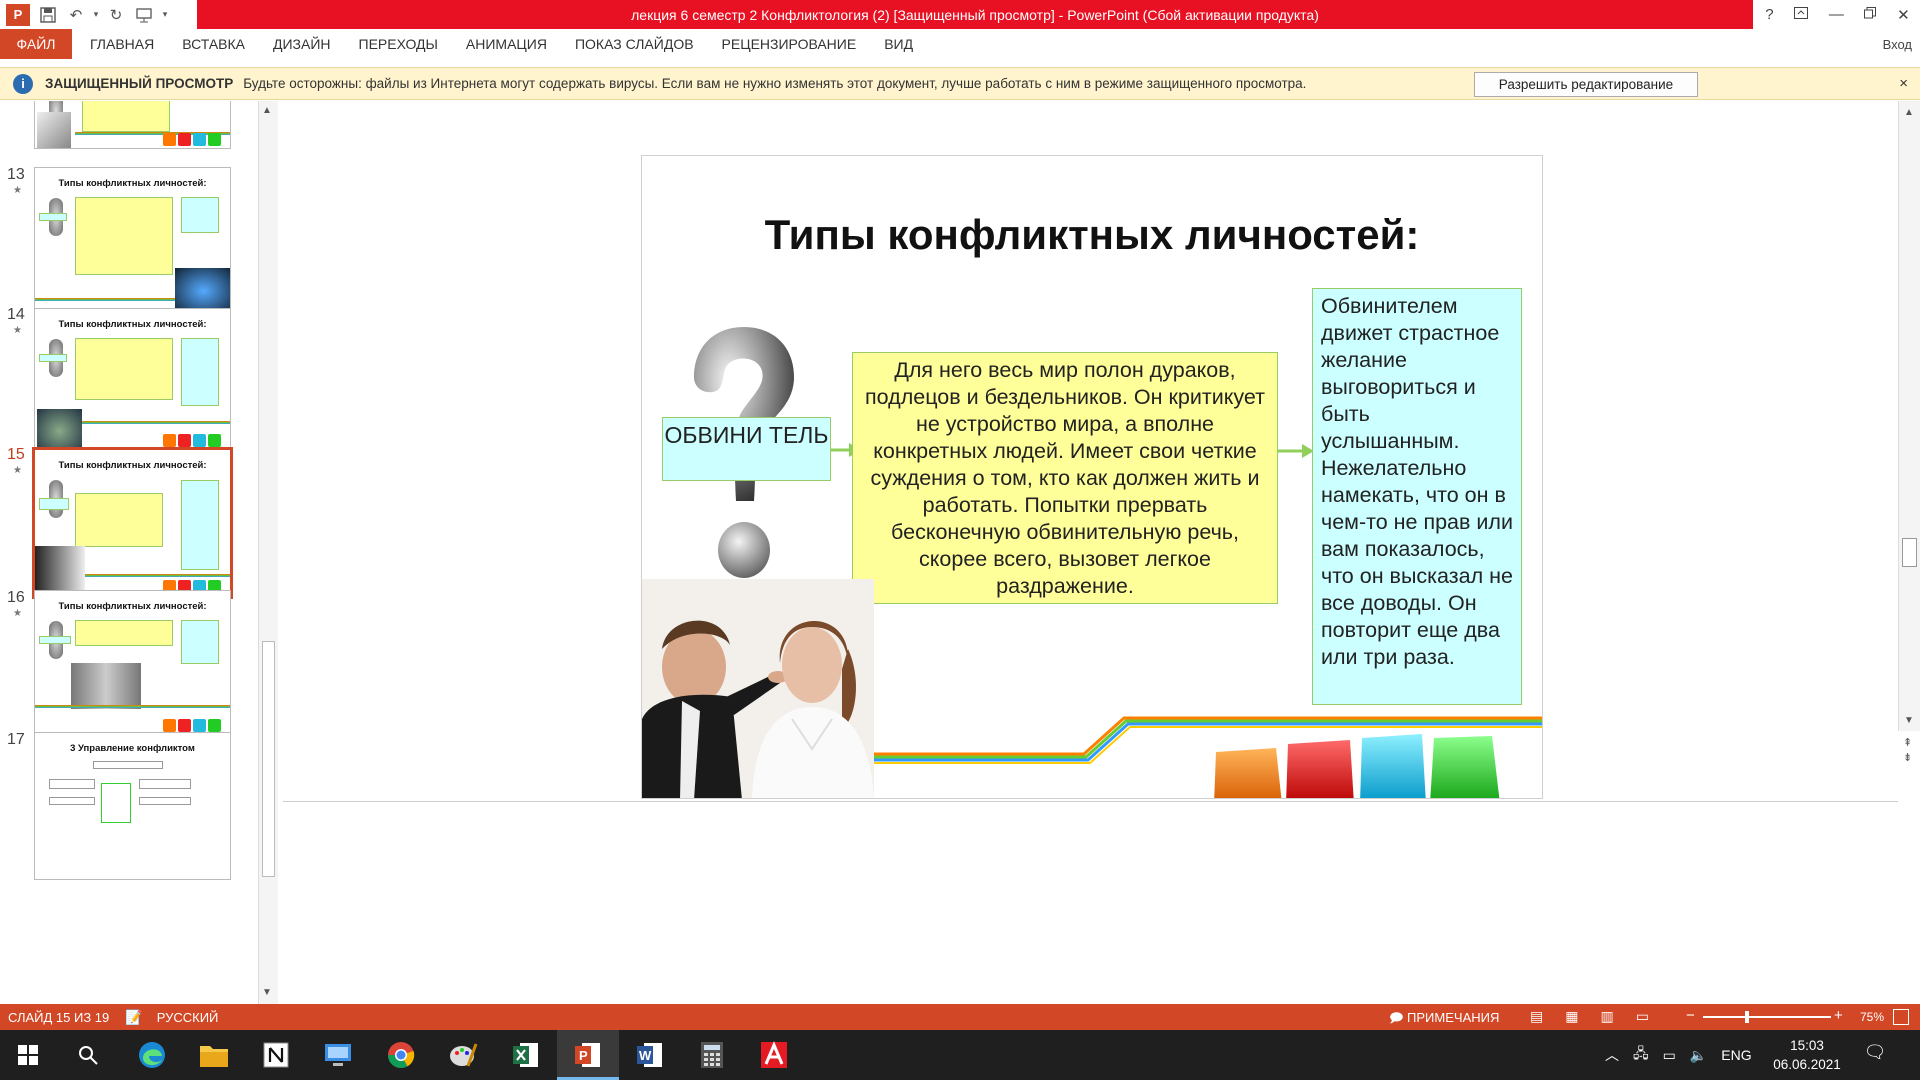 This screenshot has width=1920, height=1080. What do you see at coordinates (1642, 1016) in the screenshot?
I see `slideshow-view-icon: ▭` at bounding box center [1642, 1016].